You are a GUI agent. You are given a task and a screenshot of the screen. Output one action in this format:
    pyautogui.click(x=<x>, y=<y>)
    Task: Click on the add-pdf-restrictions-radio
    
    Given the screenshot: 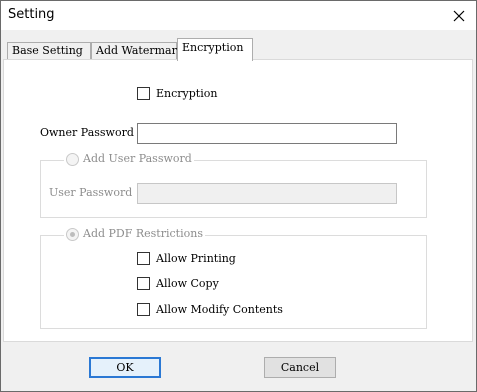 What is the action you would take?
    pyautogui.click(x=72, y=234)
    